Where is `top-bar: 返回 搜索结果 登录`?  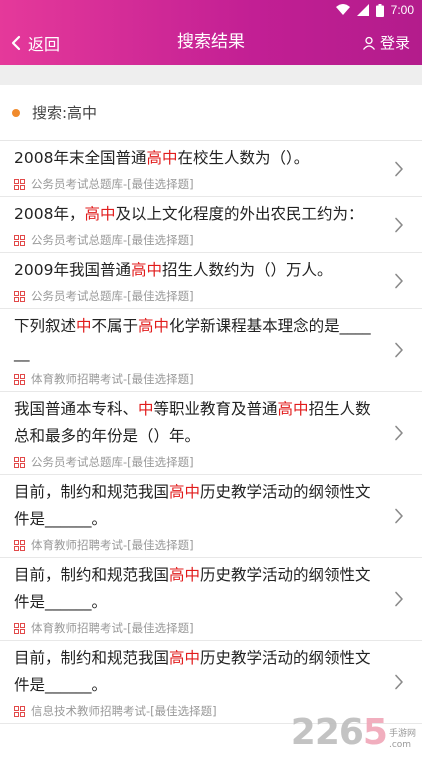
top-bar: 返回 搜索结果 登录 is located at coordinates (211, 42).